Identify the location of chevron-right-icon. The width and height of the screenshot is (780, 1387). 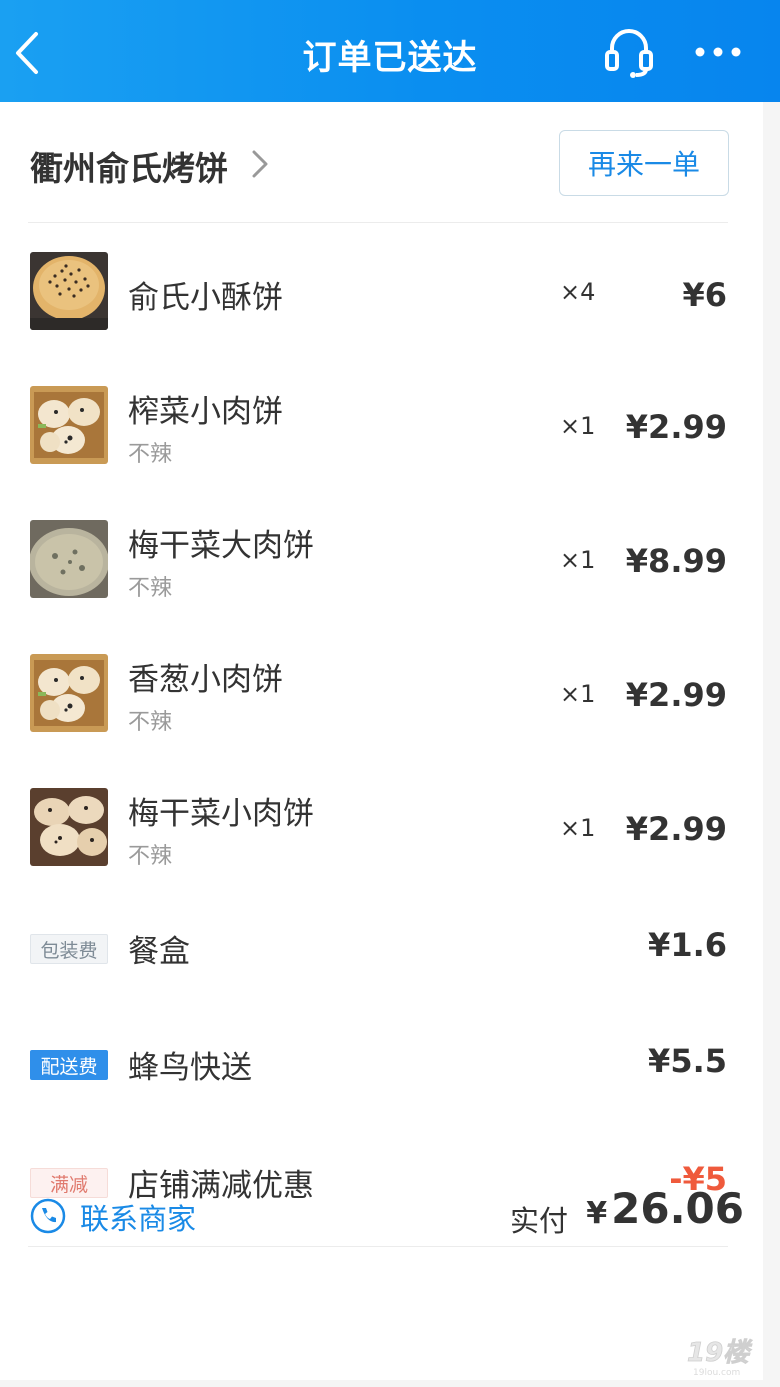
(260, 164).